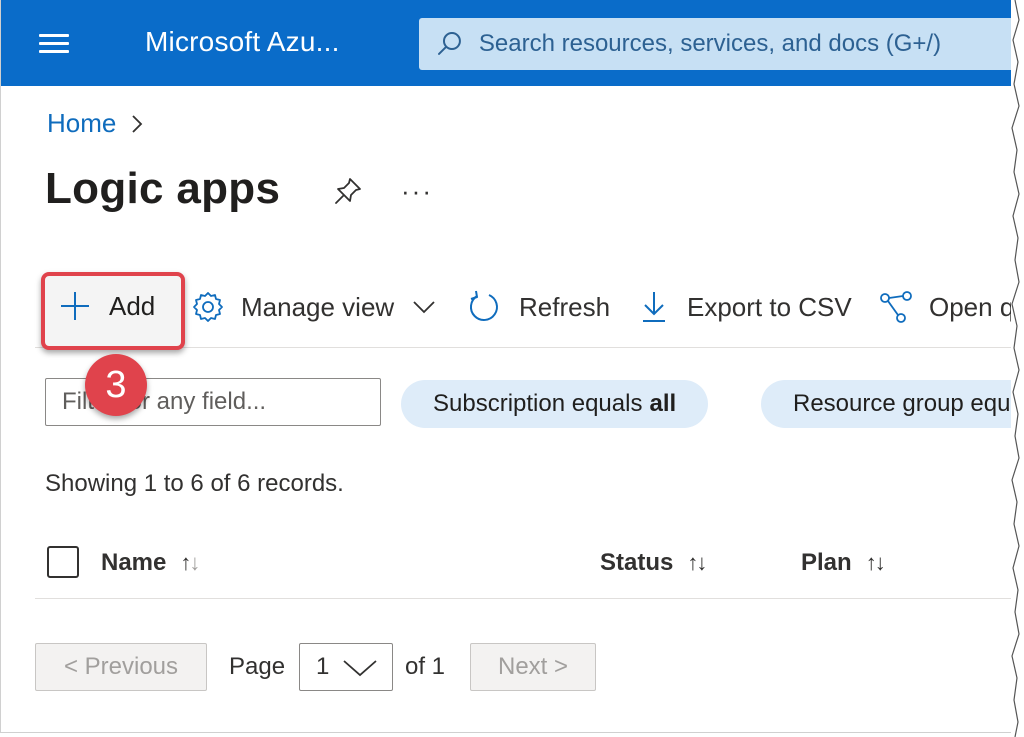  I want to click on chevron-right-icon, so click(137, 123).